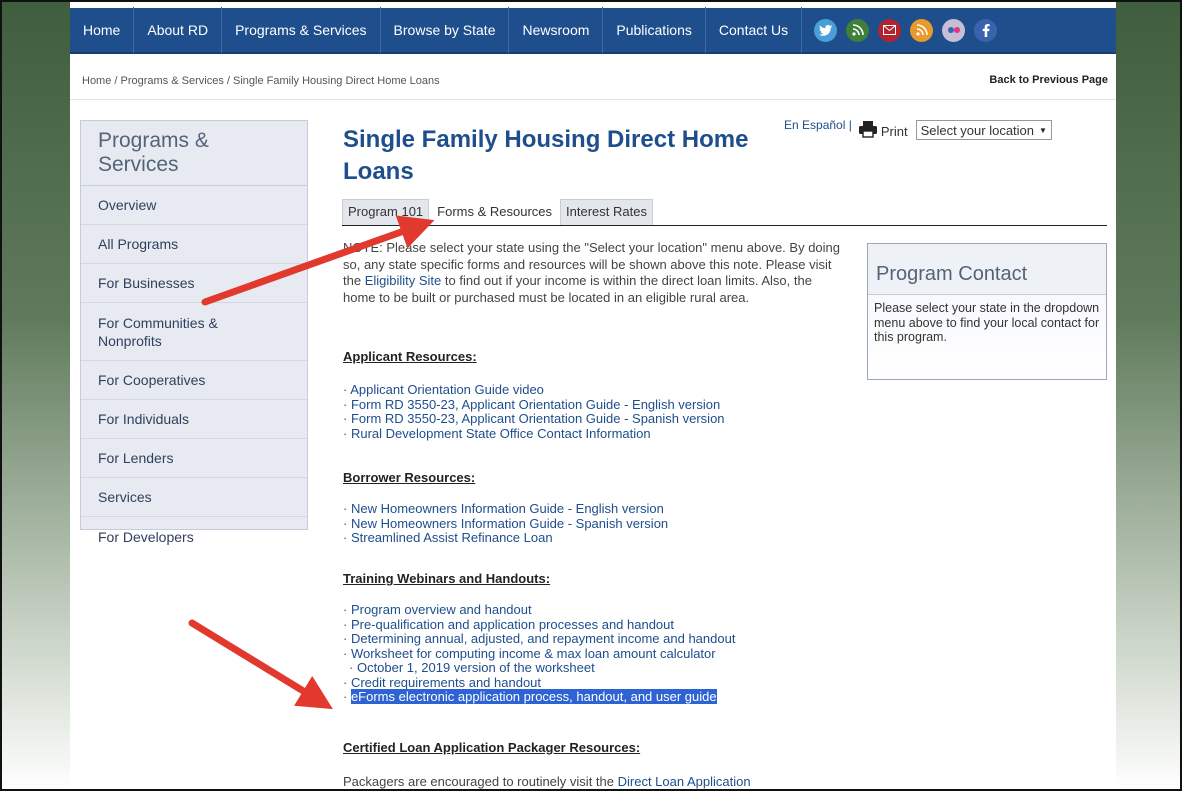 This screenshot has height=791, width=1182. I want to click on page-title: Single Family Housing Direct Home Loans, so click(568, 156).